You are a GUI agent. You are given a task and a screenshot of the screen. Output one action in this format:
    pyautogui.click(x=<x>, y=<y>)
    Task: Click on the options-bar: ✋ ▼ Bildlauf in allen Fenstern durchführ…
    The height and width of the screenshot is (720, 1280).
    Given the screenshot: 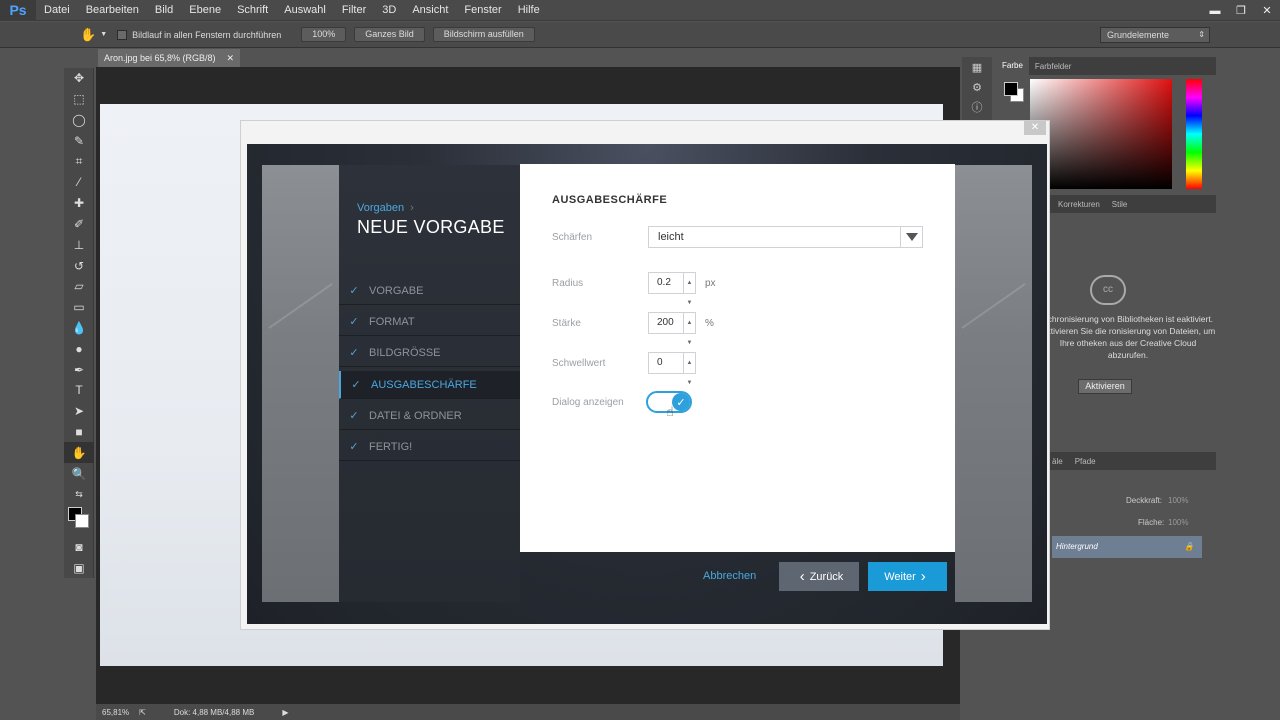 What is the action you would take?
    pyautogui.click(x=640, y=35)
    